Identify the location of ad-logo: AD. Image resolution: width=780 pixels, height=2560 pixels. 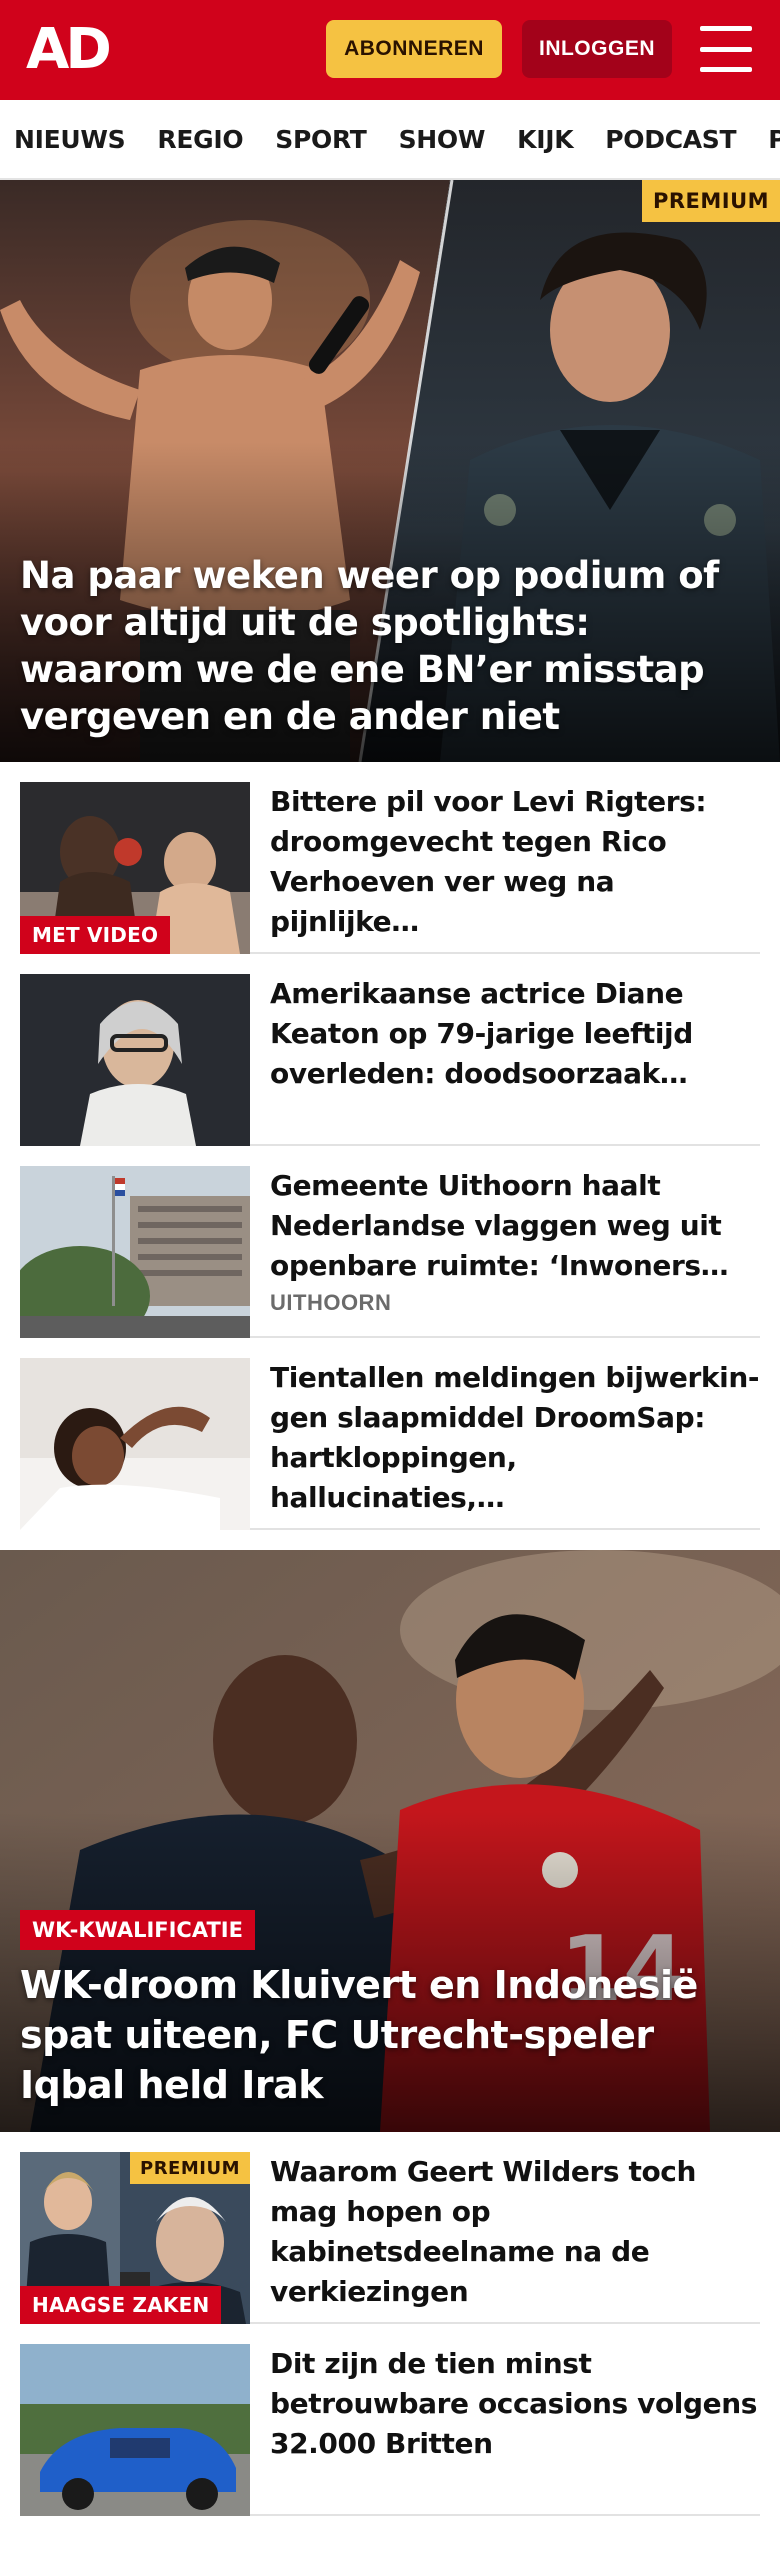
(69, 50).